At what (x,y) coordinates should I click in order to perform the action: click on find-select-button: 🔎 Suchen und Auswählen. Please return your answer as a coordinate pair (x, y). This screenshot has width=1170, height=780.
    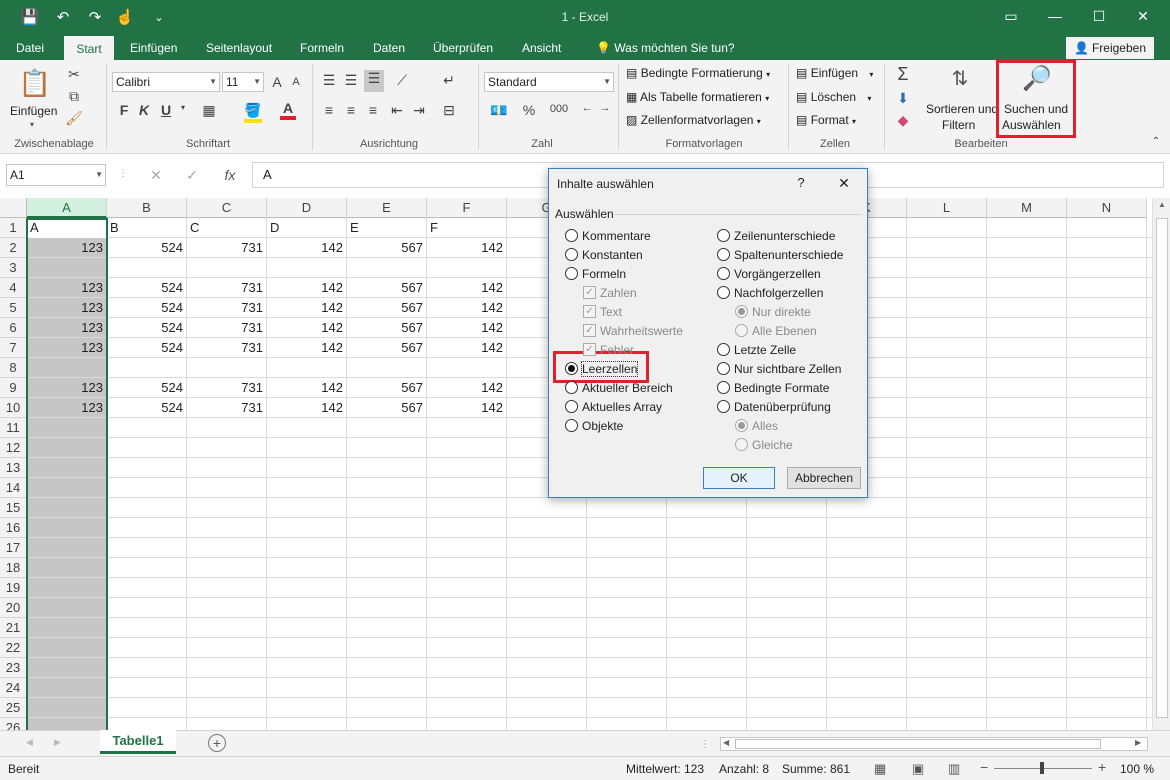
    Looking at the image, I should click on (1036, 99).